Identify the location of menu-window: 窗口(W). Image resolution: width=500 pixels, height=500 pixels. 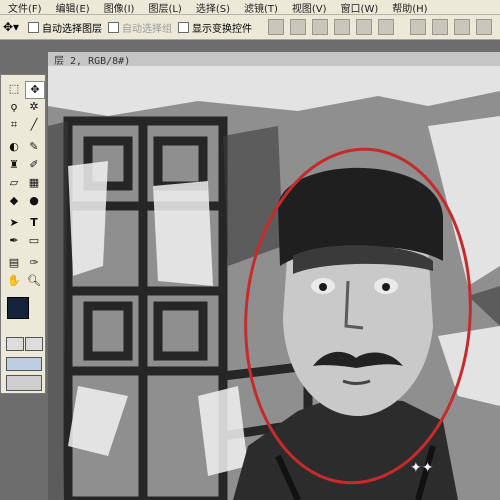
(360, 7).